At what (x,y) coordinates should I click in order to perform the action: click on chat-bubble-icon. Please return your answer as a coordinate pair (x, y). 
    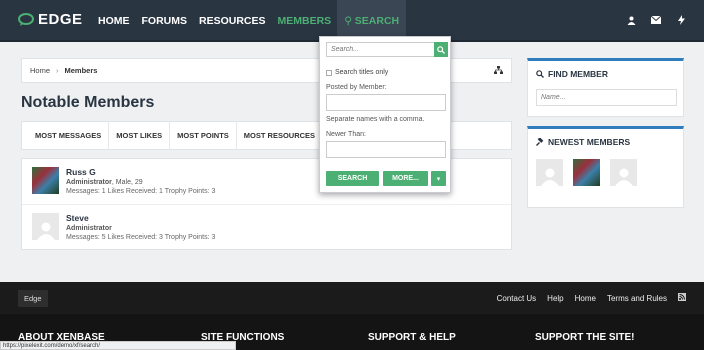
    Looking at the image, I should click on (26, 19).